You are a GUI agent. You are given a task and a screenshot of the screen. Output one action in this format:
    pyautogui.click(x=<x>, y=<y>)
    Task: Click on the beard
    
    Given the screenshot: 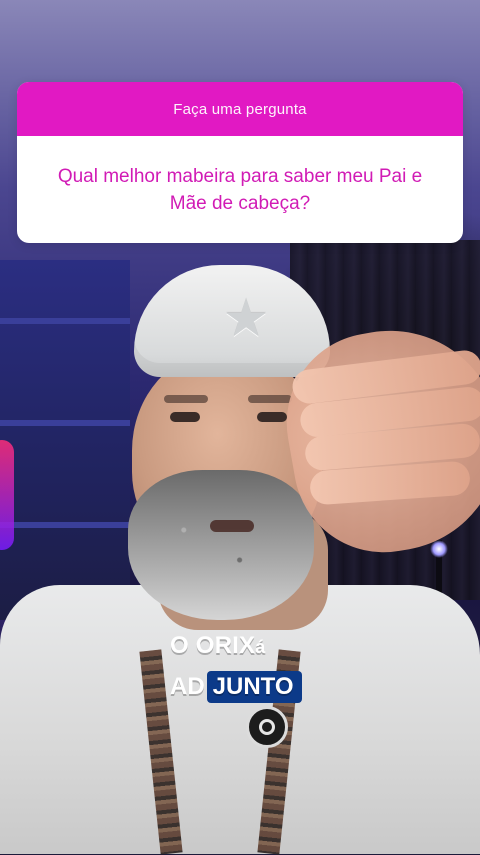 What is the action you would take?
    pyautogui.click(x=221, y=545)
    